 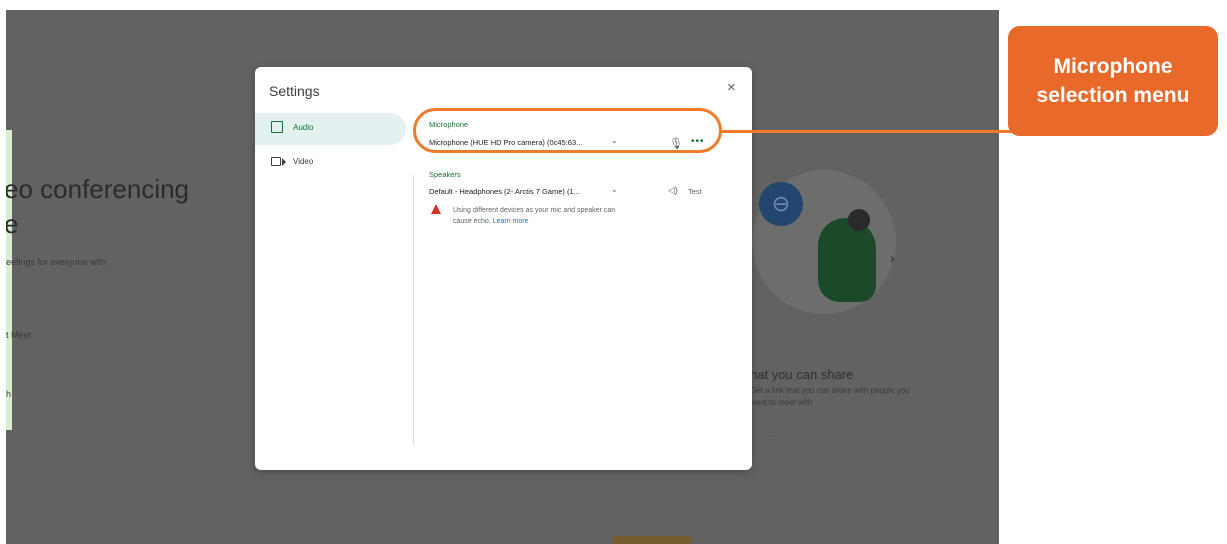 I want to click on background-heading-2: e, so click(x=12, y=224).